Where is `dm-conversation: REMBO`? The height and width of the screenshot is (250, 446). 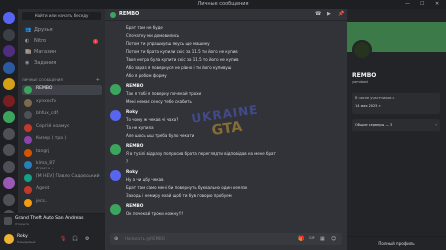
dm-conversation: REMBO is located at coordinates (62, 90).